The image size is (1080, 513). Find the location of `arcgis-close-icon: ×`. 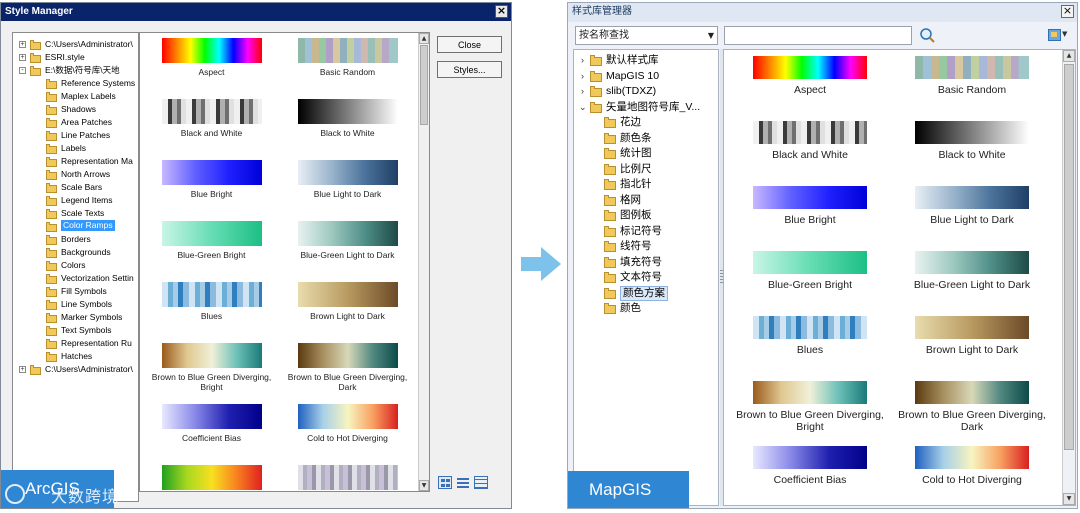

arcgis-close-icon: × is located at coordinates (501, 11).